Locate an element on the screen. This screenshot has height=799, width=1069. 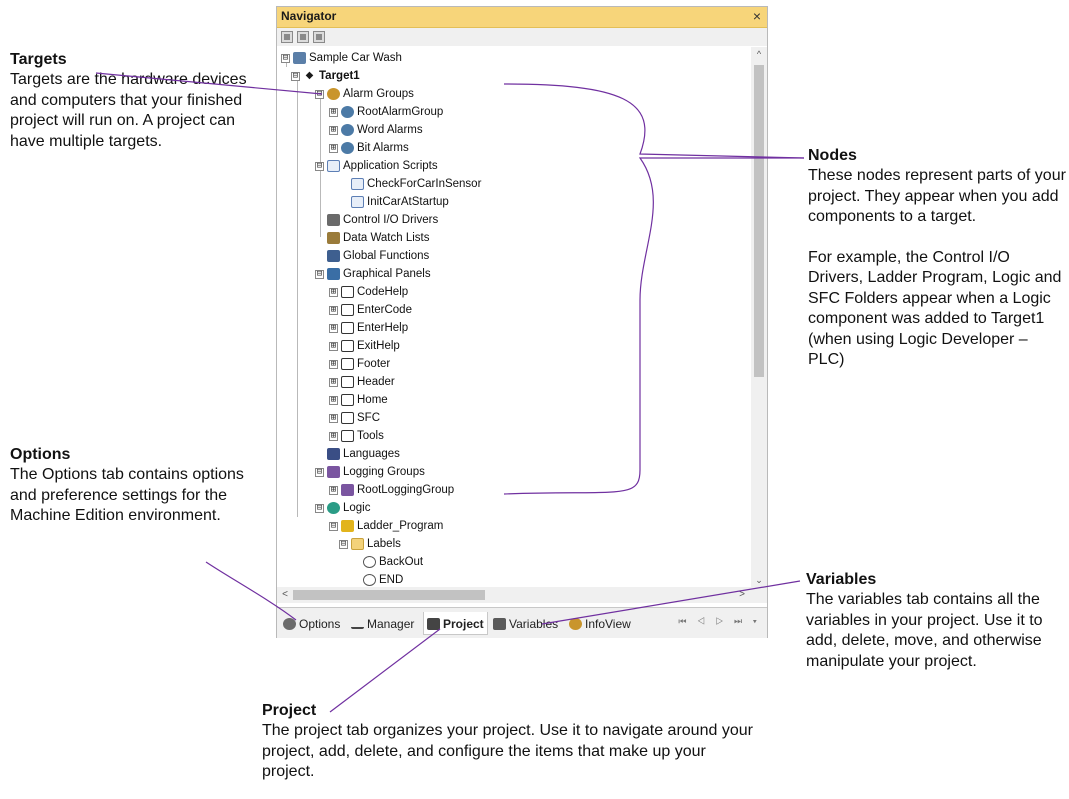
vertical-scrollbar: ^ ⌄ is located at coordinates (759, 317).